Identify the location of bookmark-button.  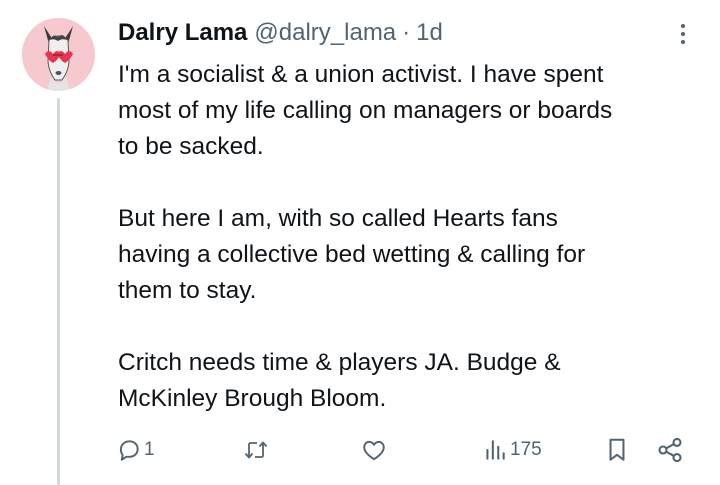
(617, 450).